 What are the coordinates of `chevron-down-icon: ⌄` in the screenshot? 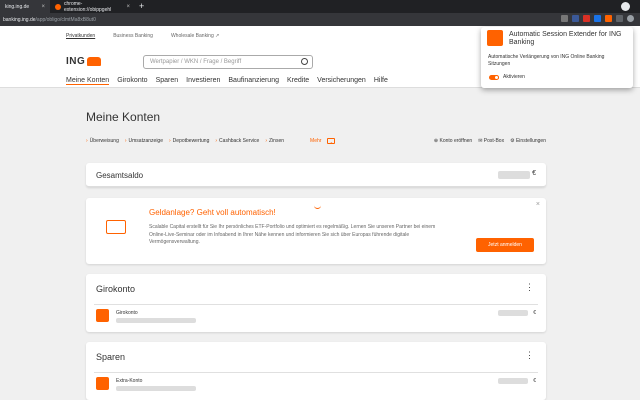 It's located at (331, 141).